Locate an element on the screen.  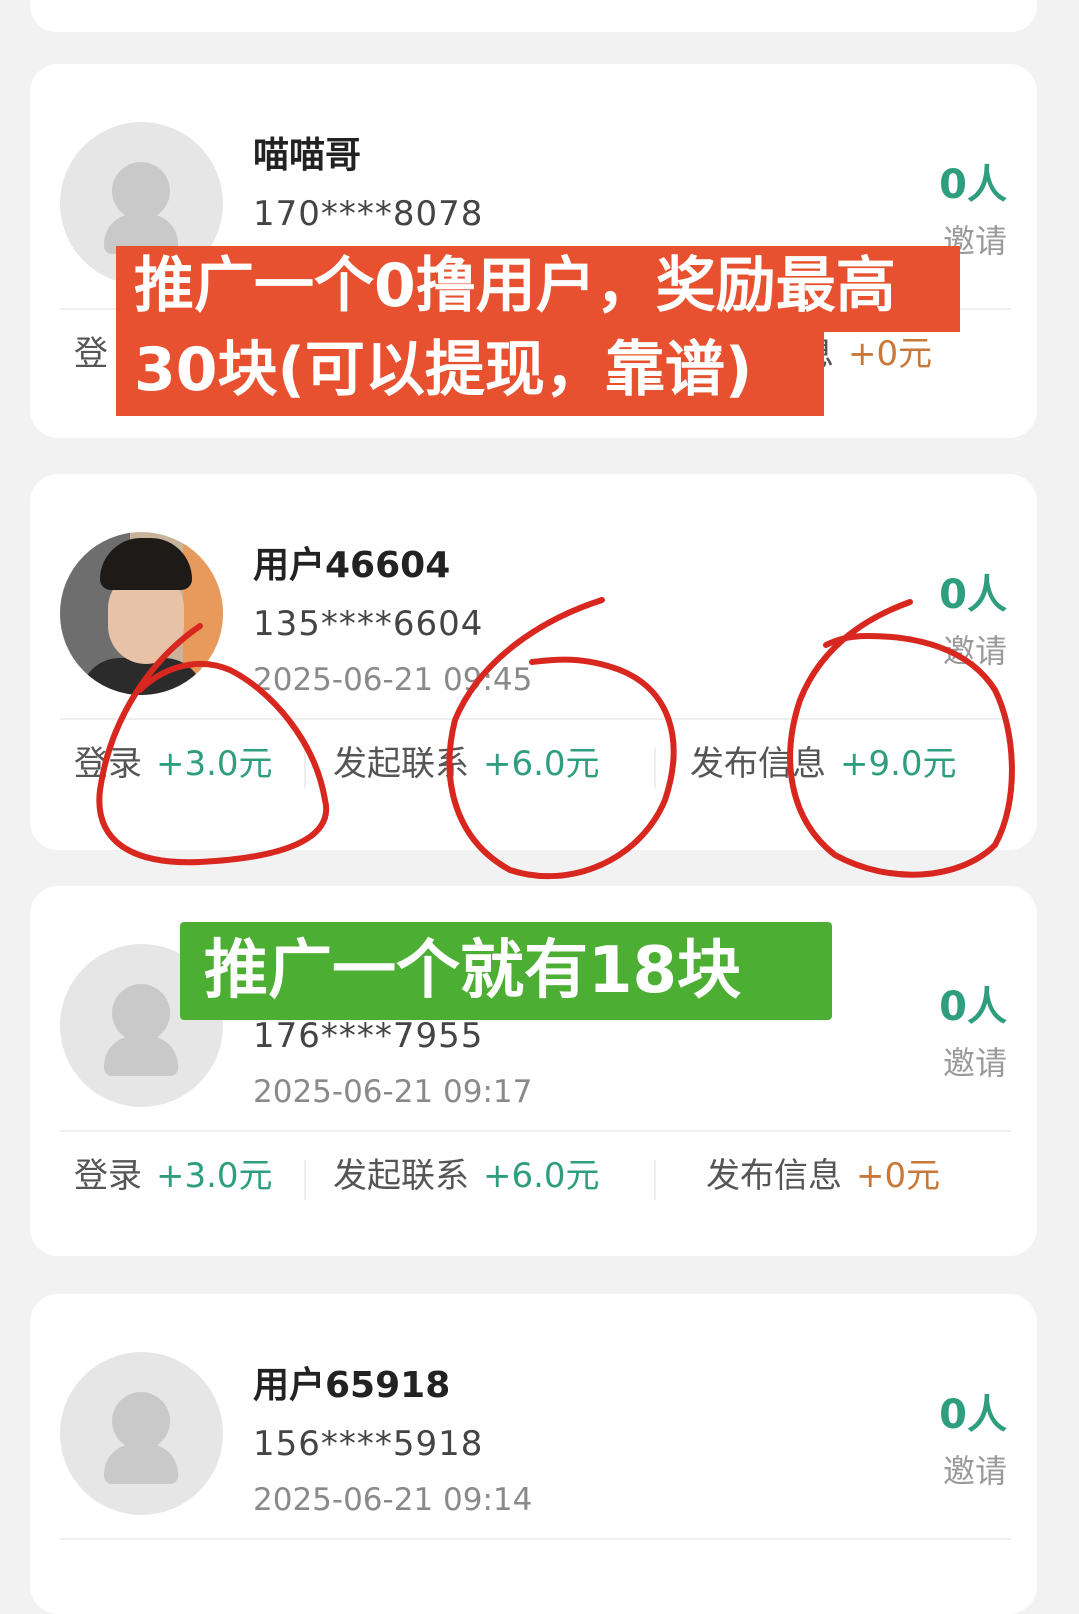
default-avatar-icon is located at coordinates (141, 1433).